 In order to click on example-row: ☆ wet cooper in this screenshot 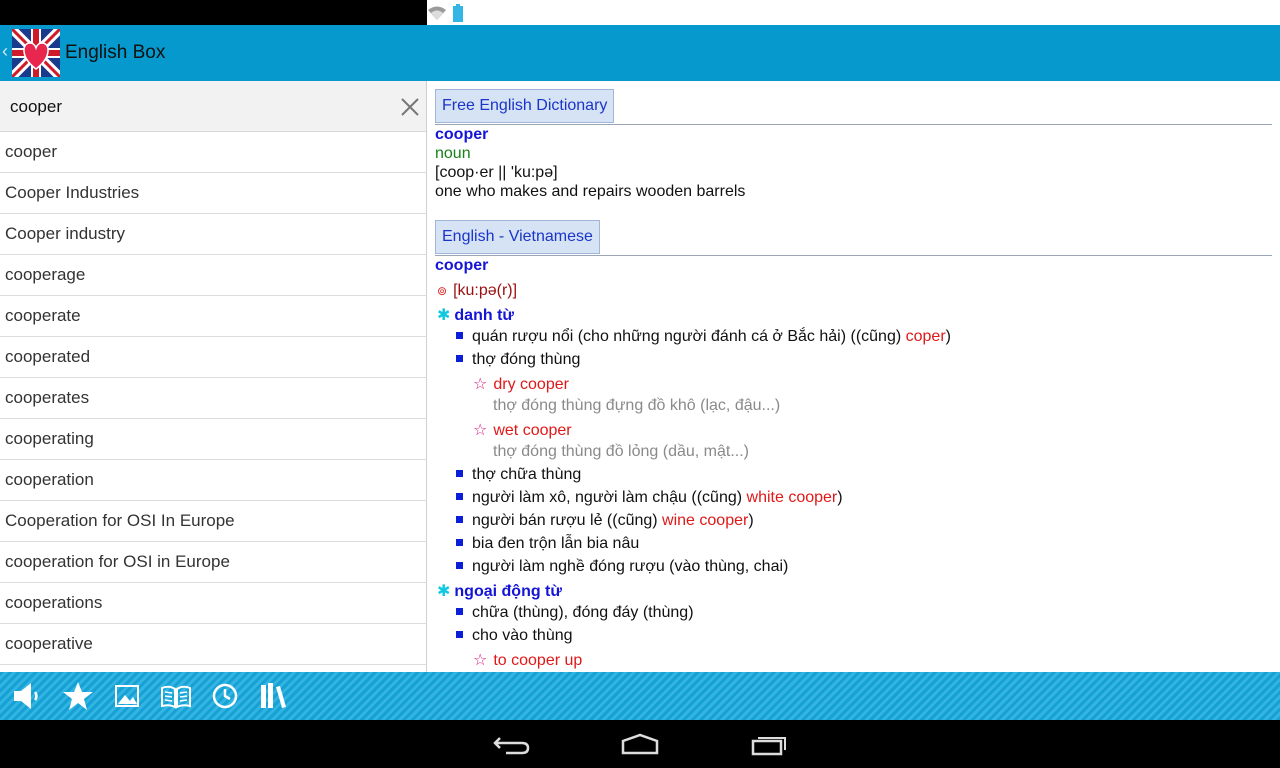, I will do `click(522, 430)`.